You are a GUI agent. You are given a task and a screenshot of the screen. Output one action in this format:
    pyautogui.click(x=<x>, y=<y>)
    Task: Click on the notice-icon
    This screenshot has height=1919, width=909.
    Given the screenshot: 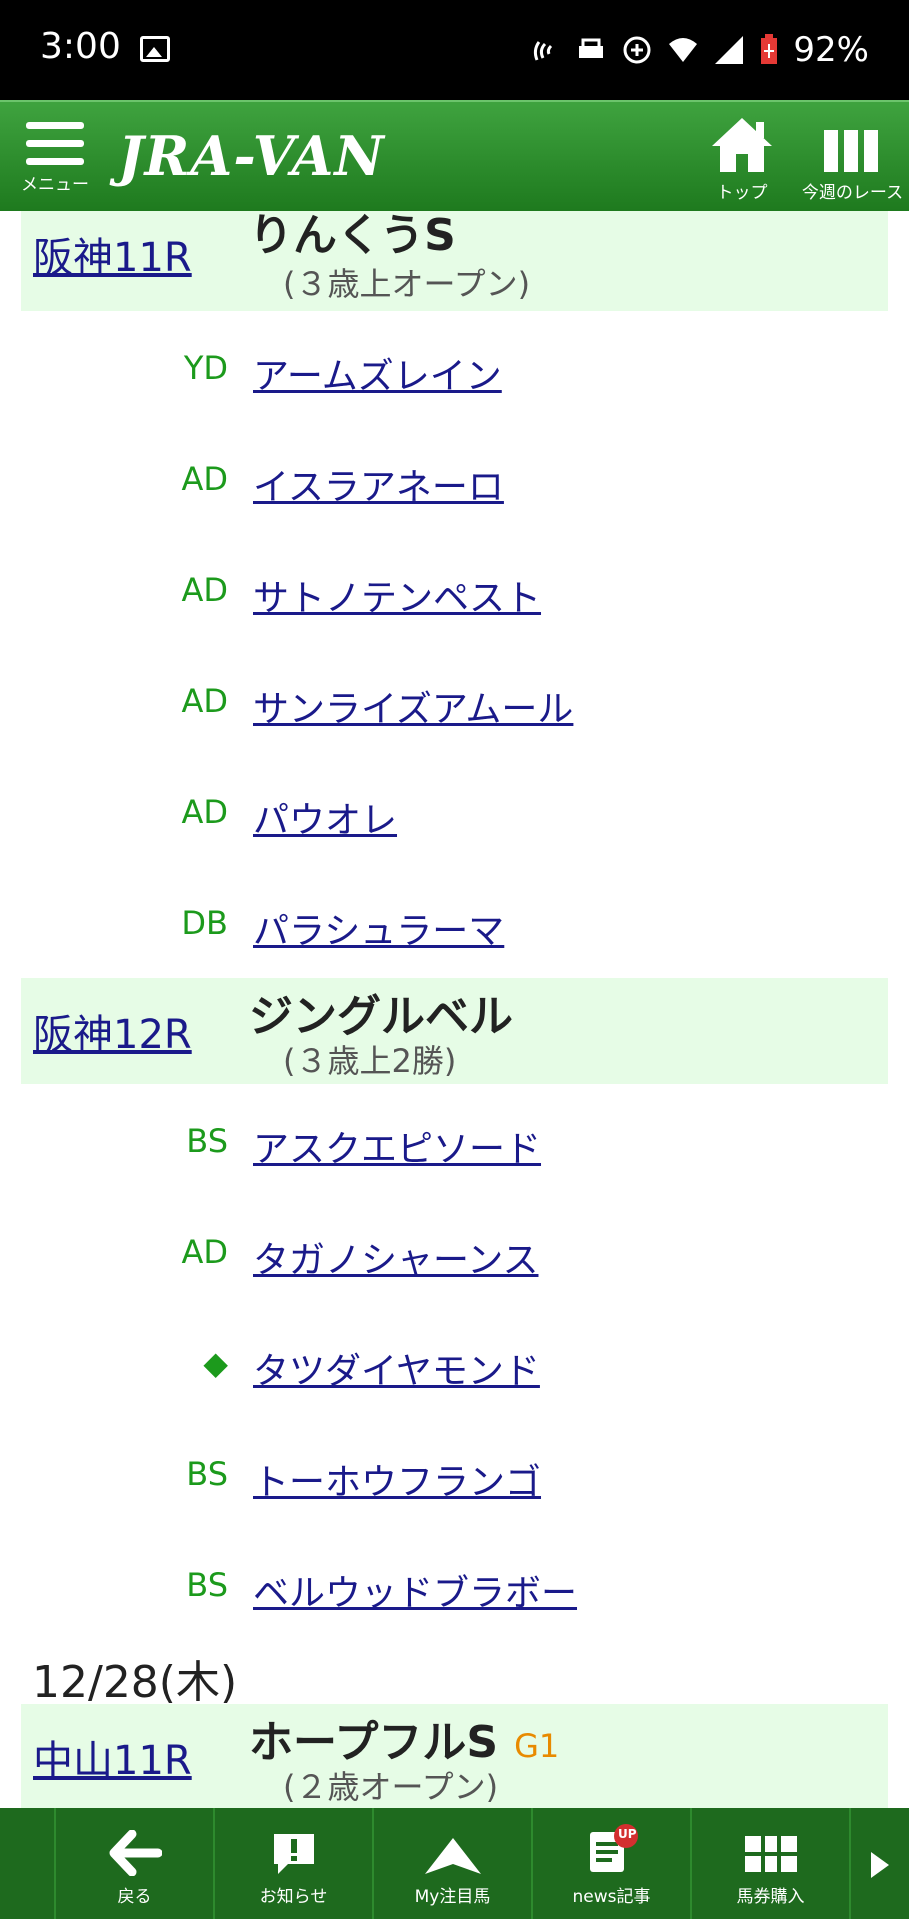 What is the action you would take?
    pyautogui.click(x=293, y=1854)
    